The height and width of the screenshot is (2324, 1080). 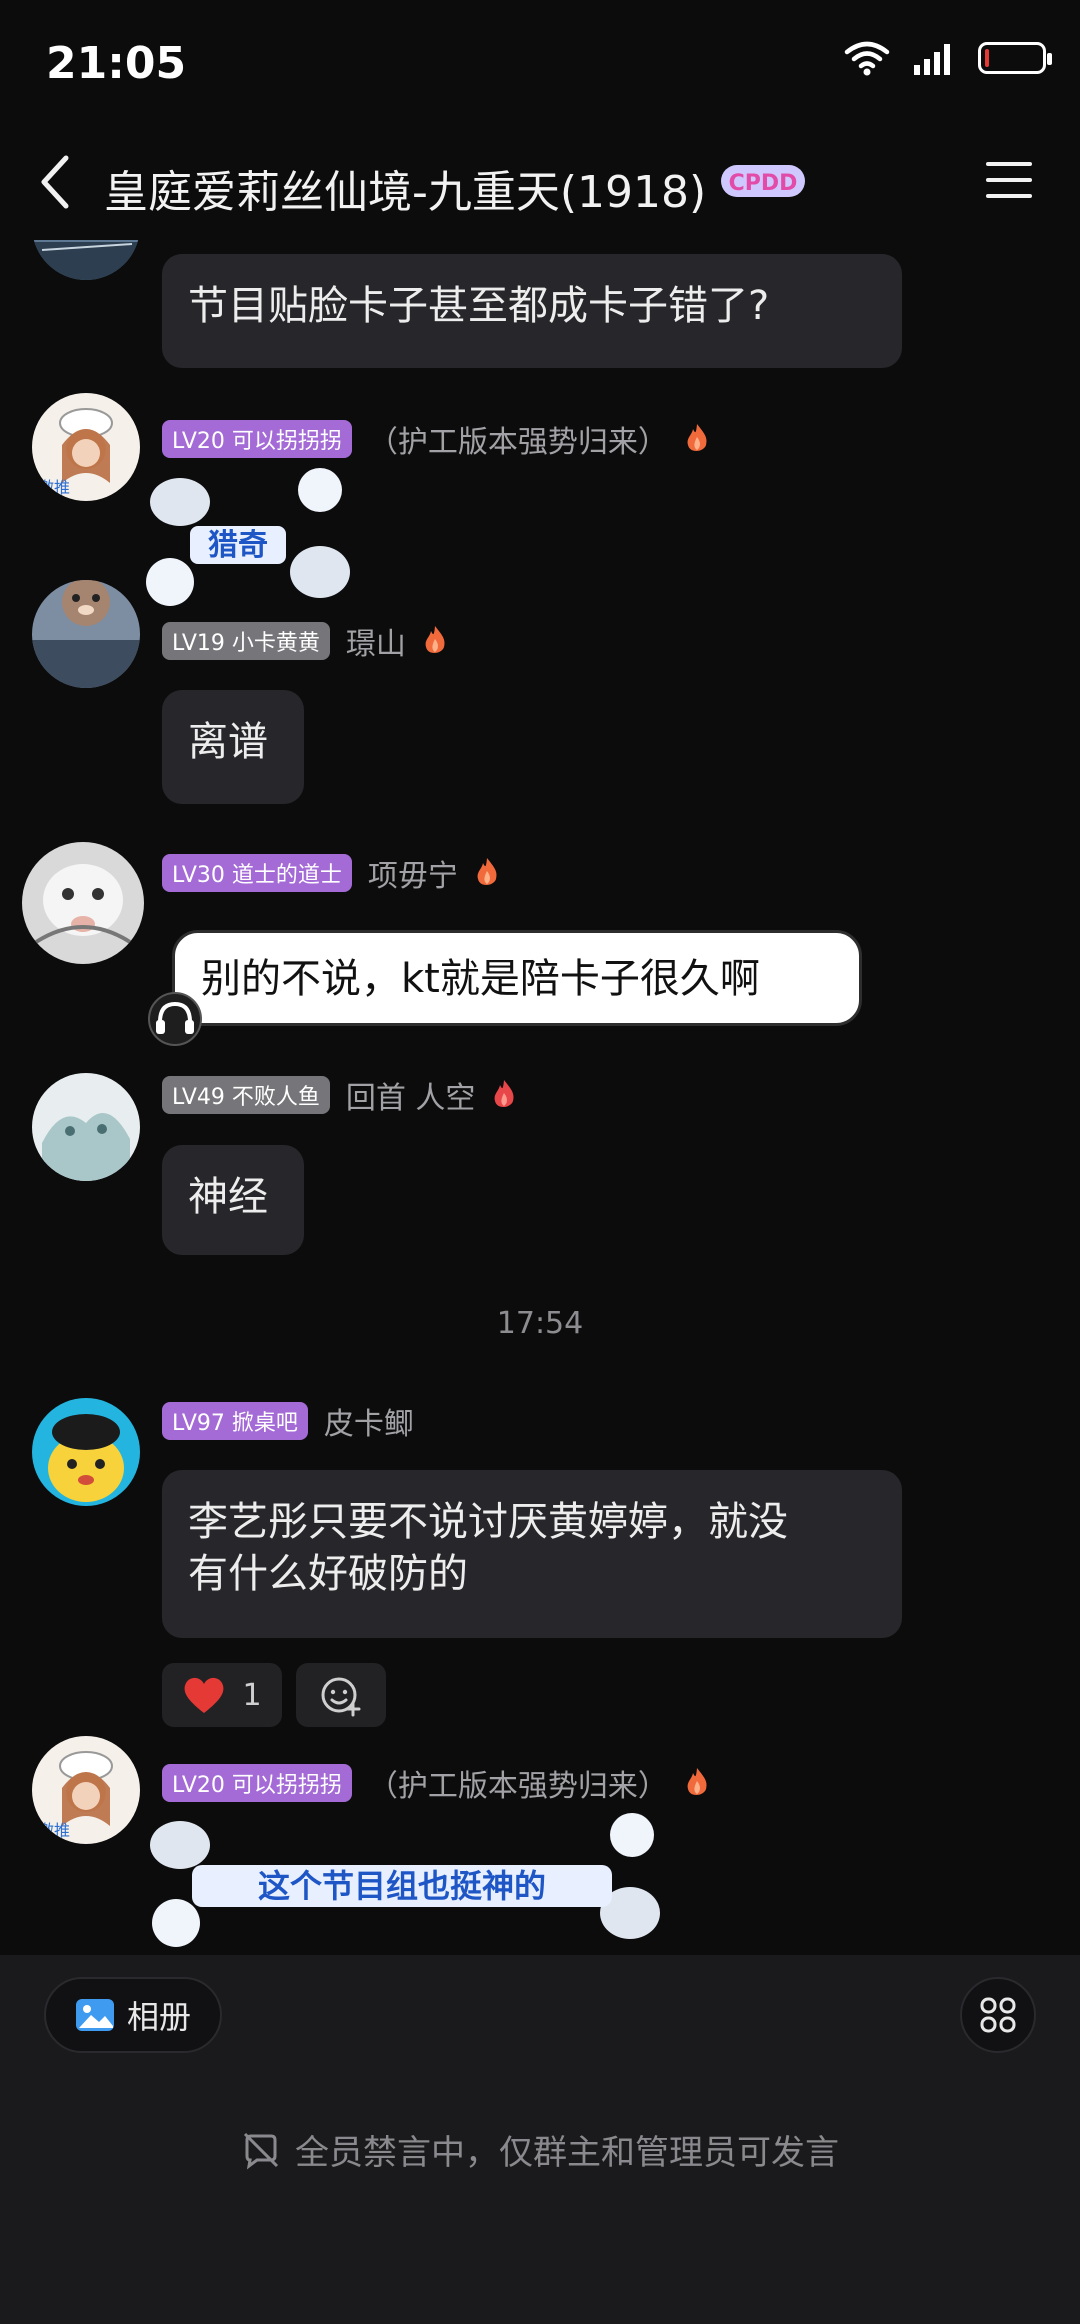 I want to click on chat-header: 皇庭爱莉丝仙境-九重天(1918) CPDD, so click(x=540, y=185).